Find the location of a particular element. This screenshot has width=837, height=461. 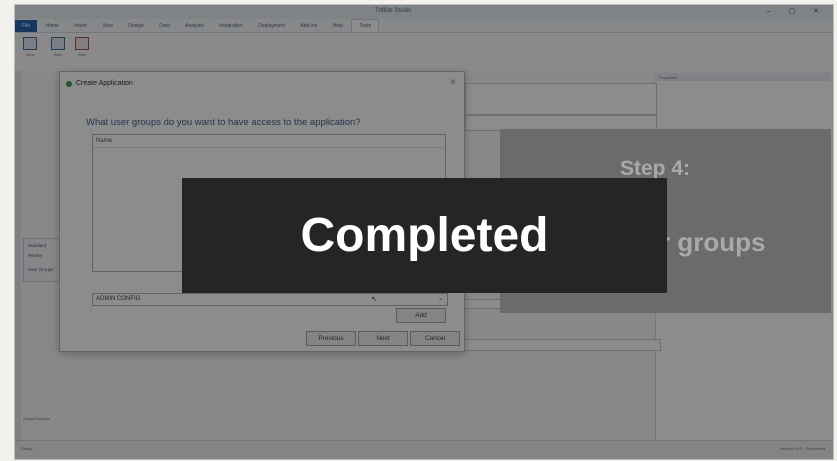

completed-banner: Completed is located at coordinates (424, 235).